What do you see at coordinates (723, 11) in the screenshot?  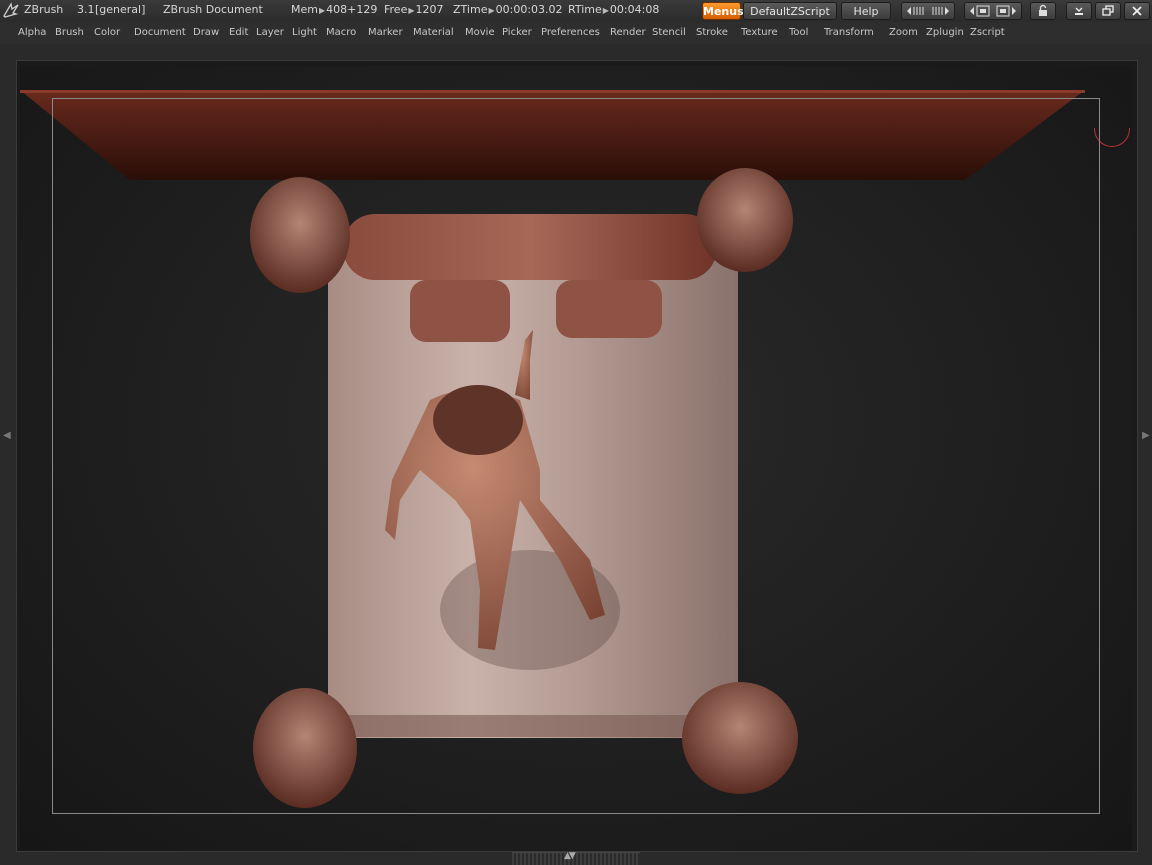 I see `menus-button: Menus` at bounding box center [723, 11].